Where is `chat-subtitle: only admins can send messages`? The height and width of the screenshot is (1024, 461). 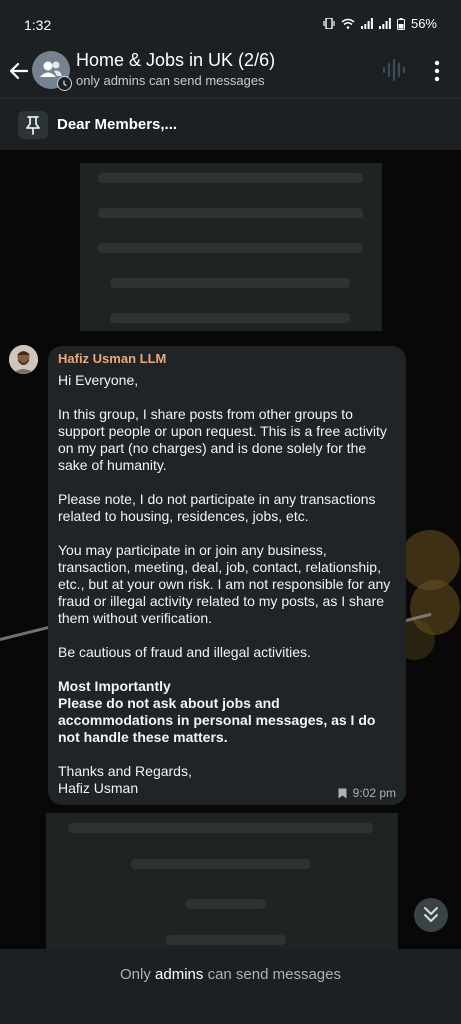 chat-subtitle: only admins can send messages is located at coordinates (170, 80).